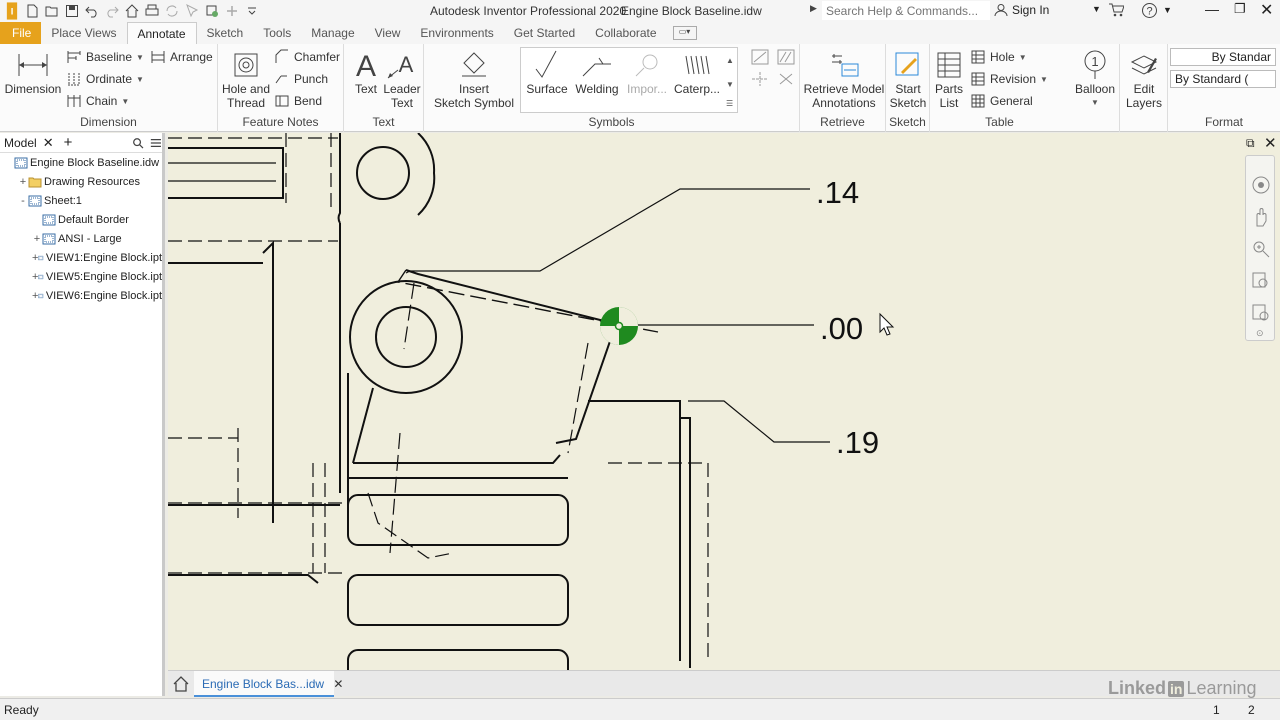  Describe the element at coordinates (192, 11) in the screenshot. I see `select-icon` at that location.